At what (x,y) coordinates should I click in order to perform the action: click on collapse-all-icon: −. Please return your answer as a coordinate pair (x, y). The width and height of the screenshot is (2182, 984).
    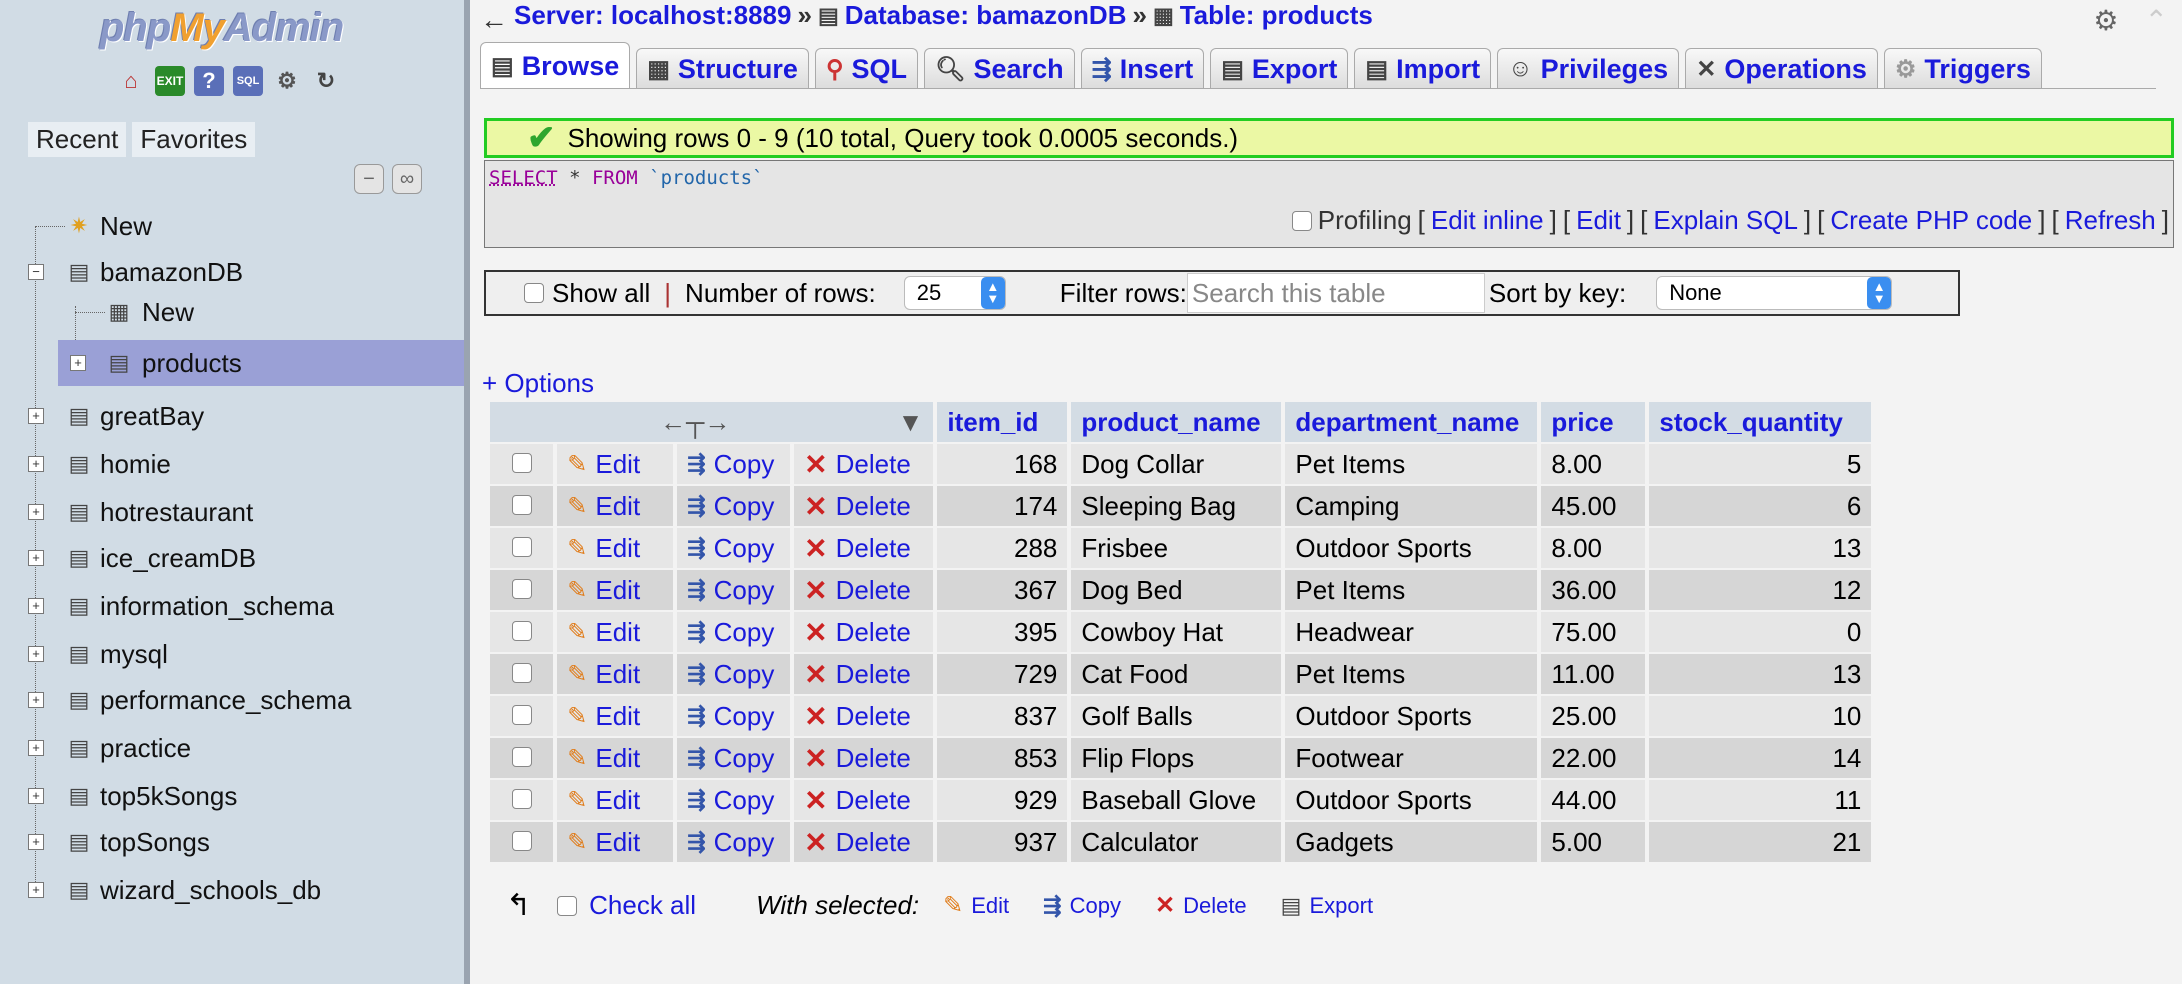
    Looking at the image, I should click on (369, 179).